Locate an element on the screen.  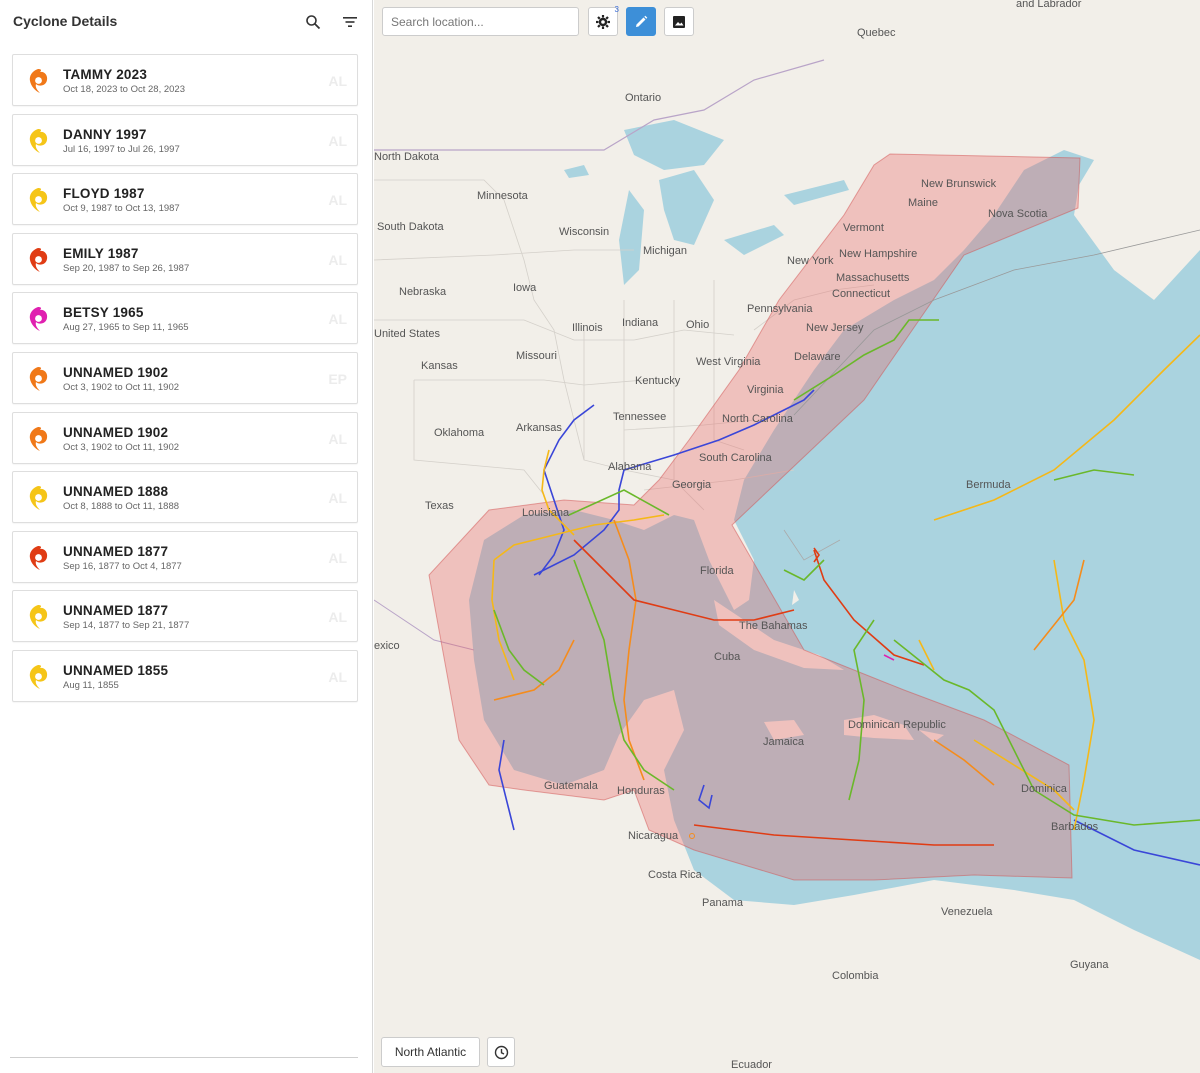
storm-card: TAMMY 2023 Oct 18, 2023 to Oct 28, 2023 AL is located at coordinates (185, 80).